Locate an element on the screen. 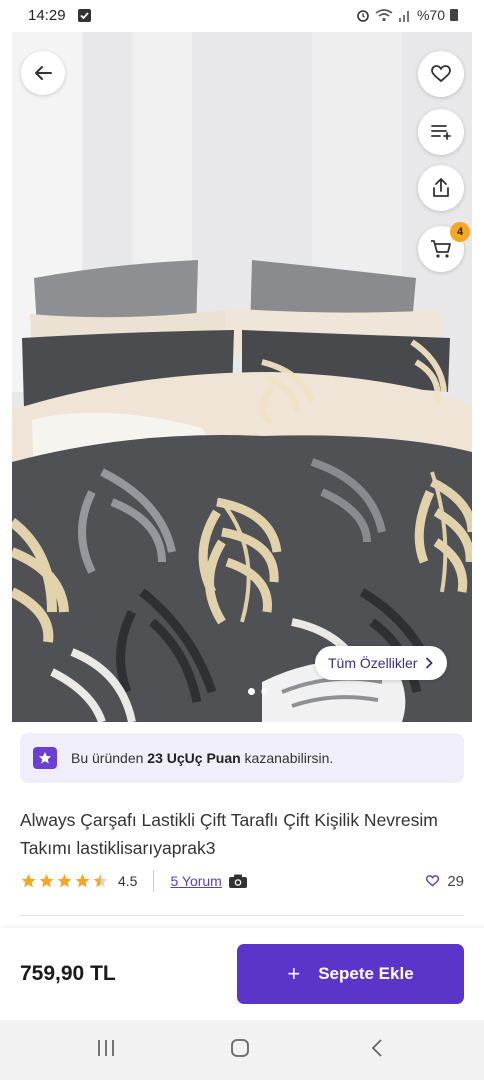 This screenshot has width=484, height=1080. cart-count-badge: 4 is located at coordinates (460, 232).